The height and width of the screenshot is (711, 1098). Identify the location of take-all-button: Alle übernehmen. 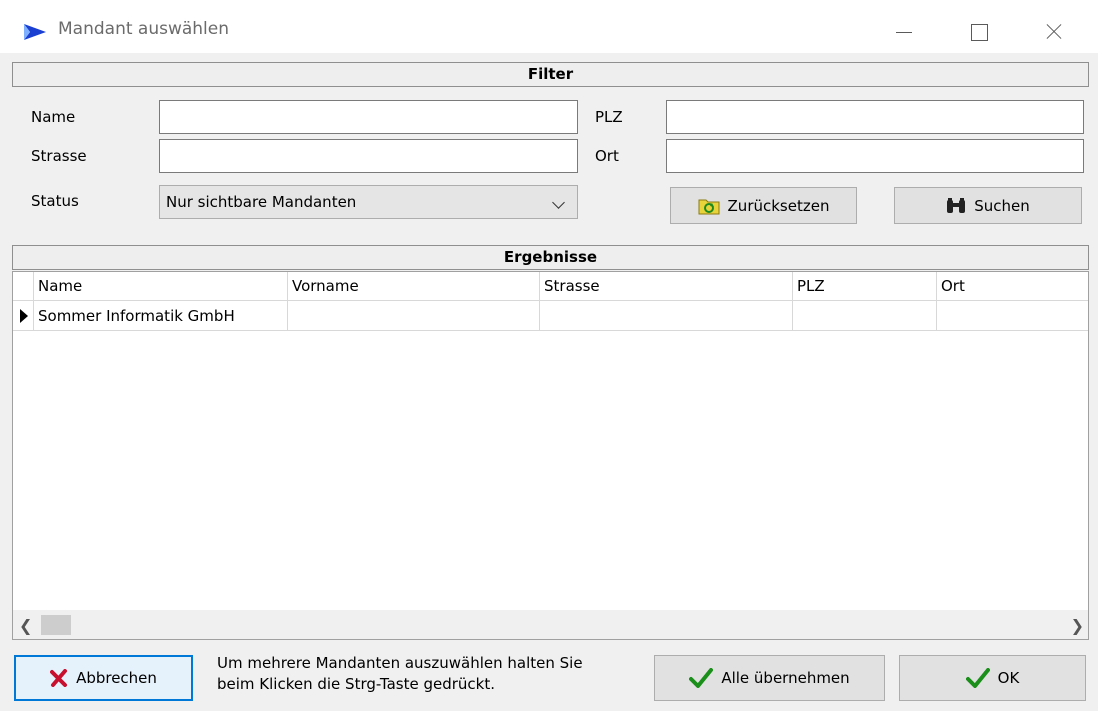
(769, 678).